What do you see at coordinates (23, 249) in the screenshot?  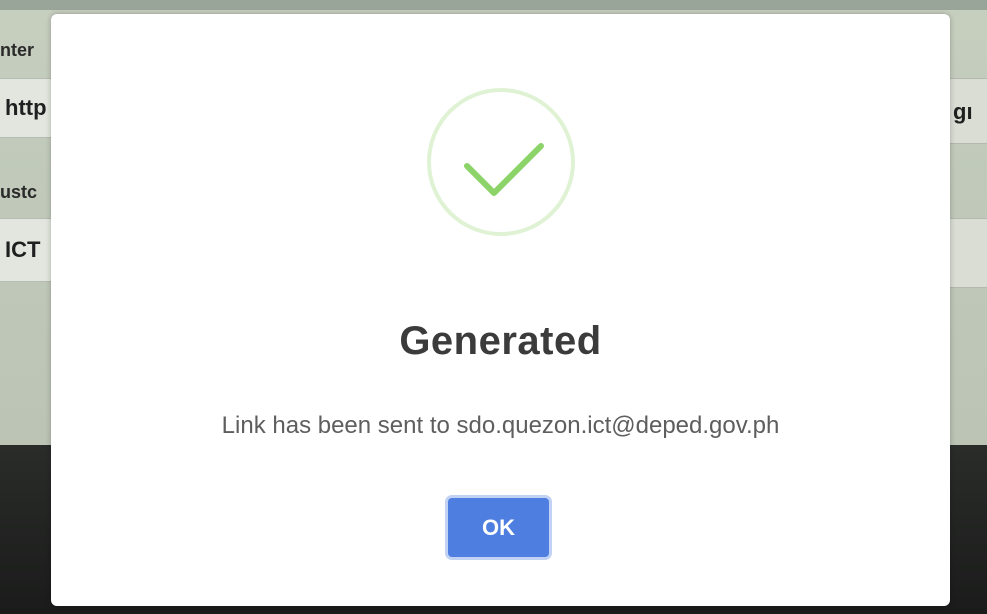 I see `custom-input-value: ICT` at bounding box center [23, 249].